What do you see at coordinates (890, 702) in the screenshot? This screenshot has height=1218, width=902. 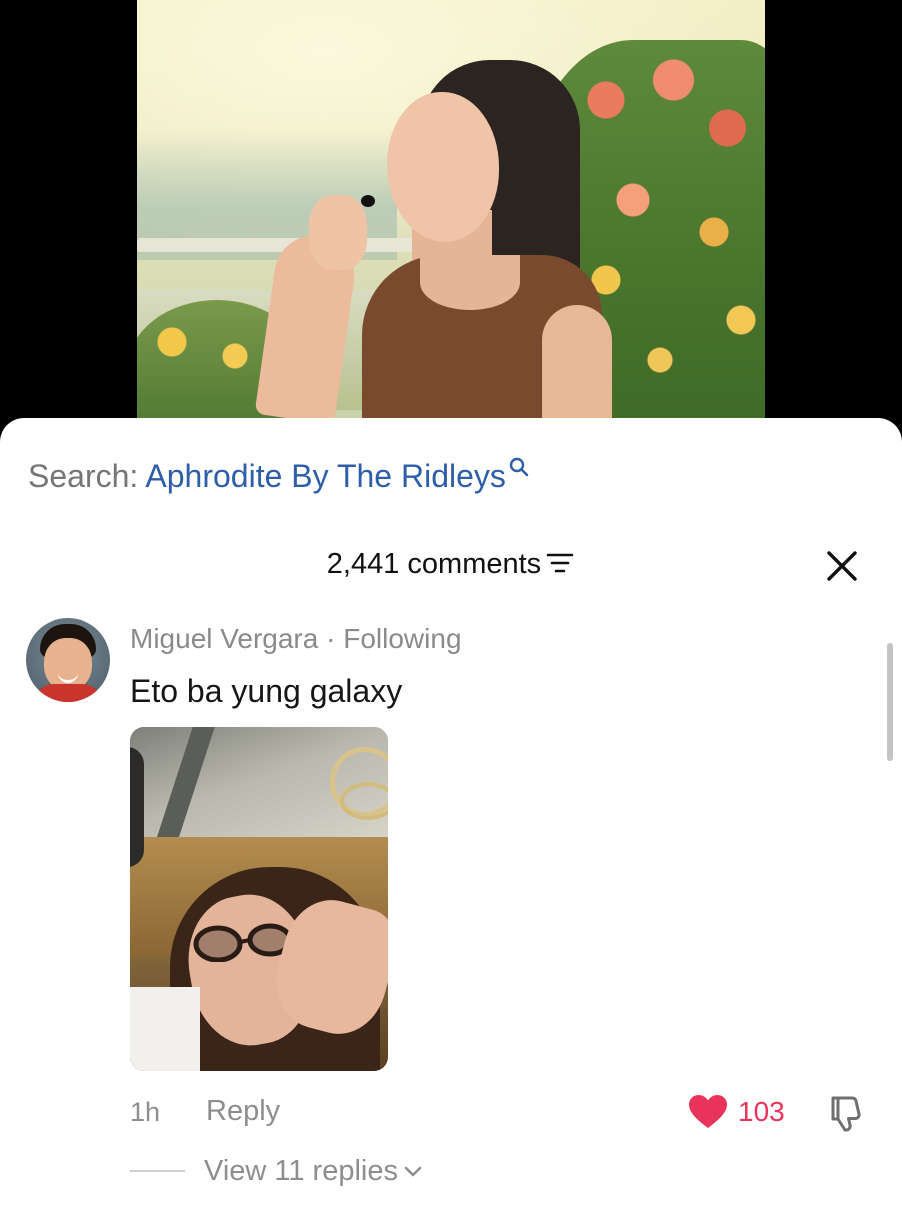 I see `scrollbar` at bounding box center [890, 702].